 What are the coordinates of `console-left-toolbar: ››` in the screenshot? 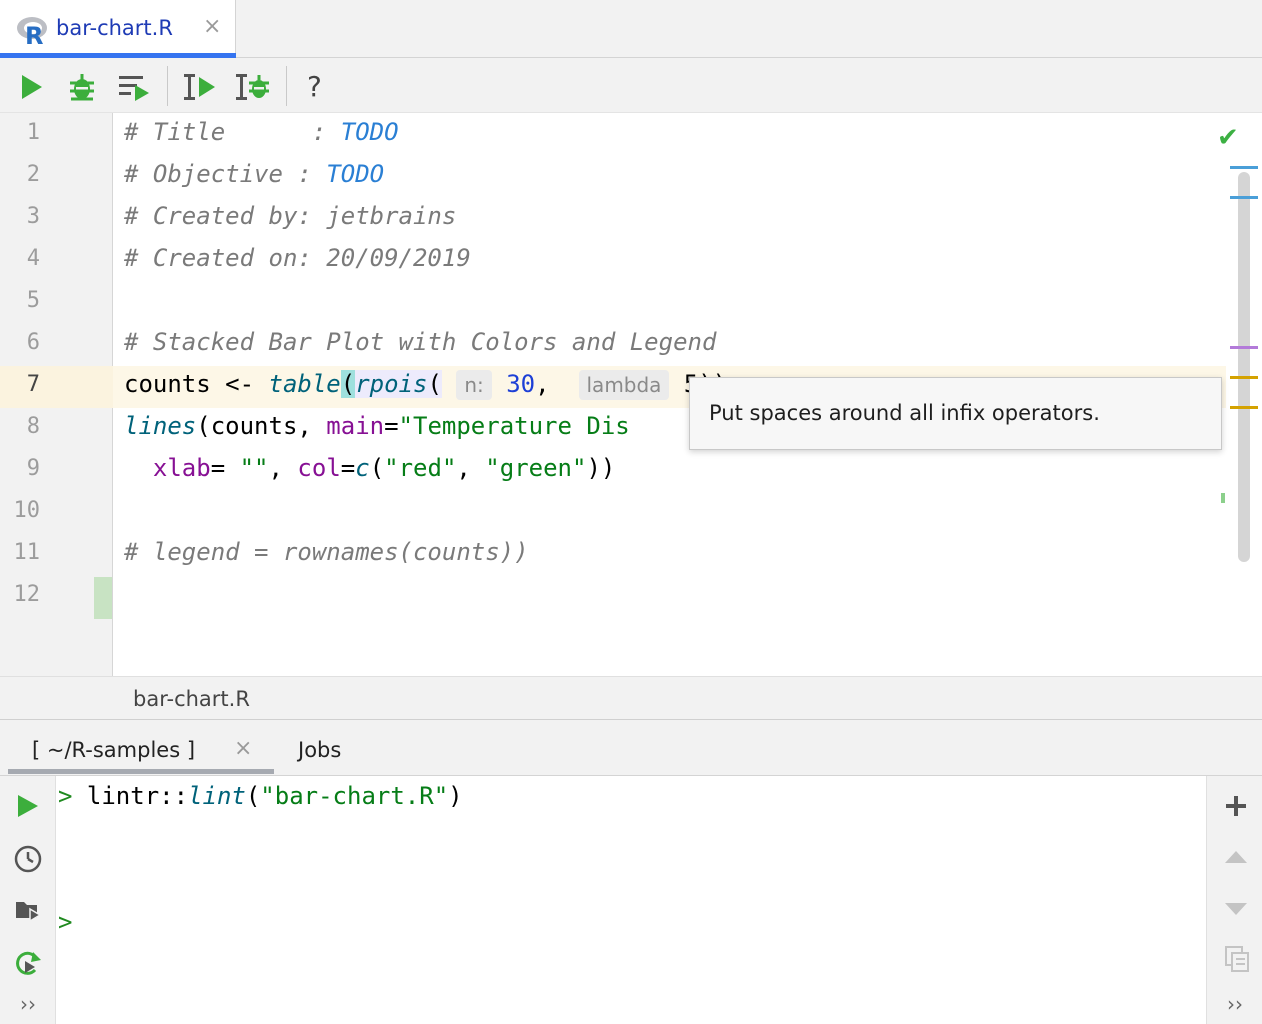 It's located at (28, 900).